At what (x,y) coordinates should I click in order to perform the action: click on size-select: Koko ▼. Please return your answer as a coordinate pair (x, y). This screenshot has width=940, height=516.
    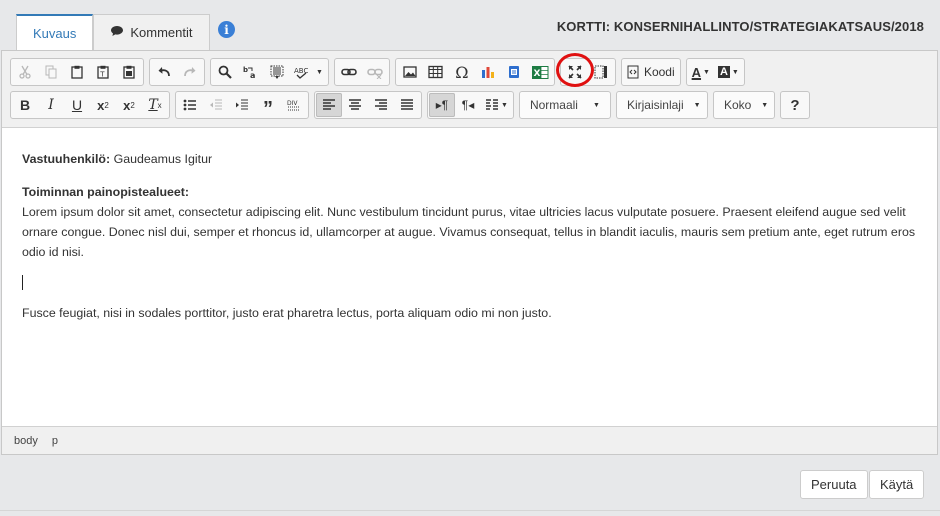
    Looking at the image, I should click on (743, 105).